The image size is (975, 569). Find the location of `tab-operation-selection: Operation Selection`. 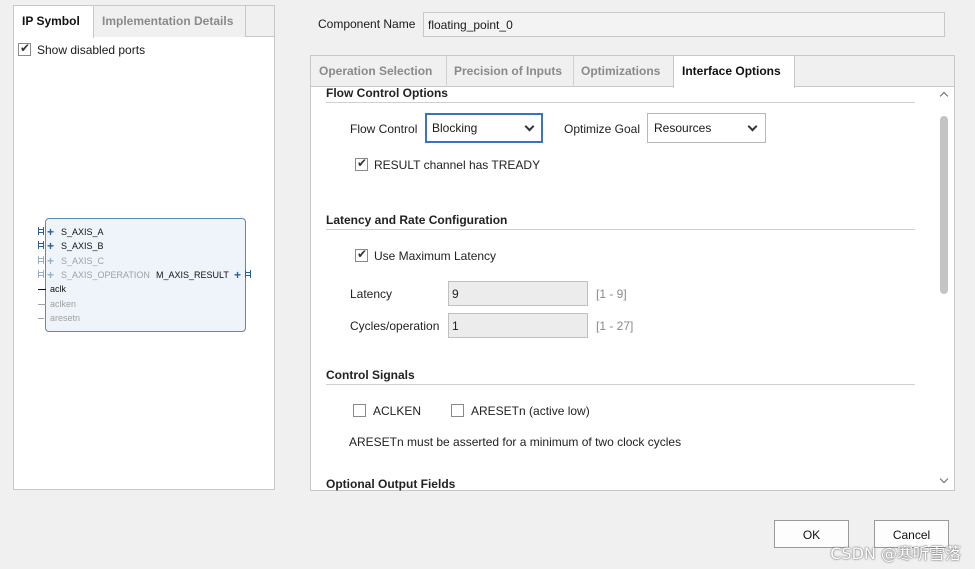

tab-operation-selection: Operation Selection is located at coordinates (379, 71).